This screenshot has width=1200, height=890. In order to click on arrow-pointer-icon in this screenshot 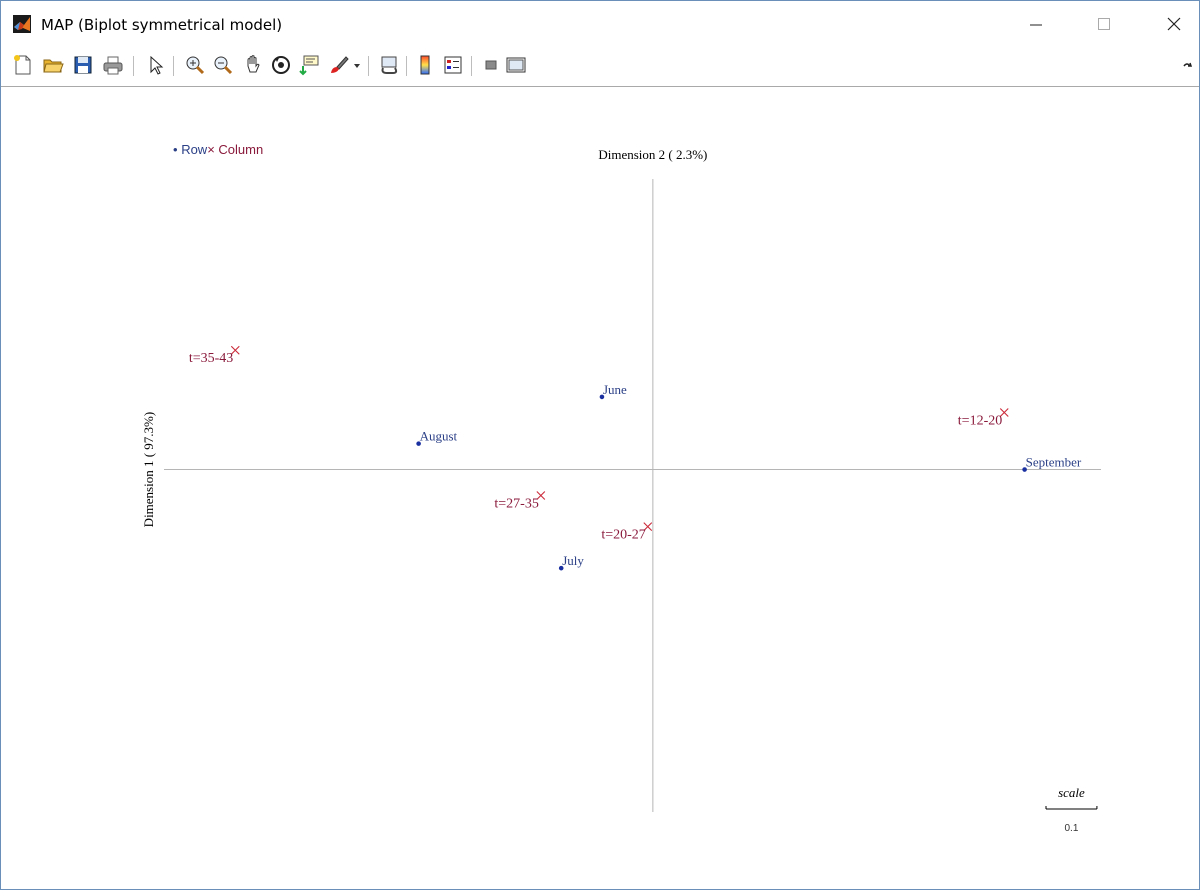, I will do `click(157, 65)`.